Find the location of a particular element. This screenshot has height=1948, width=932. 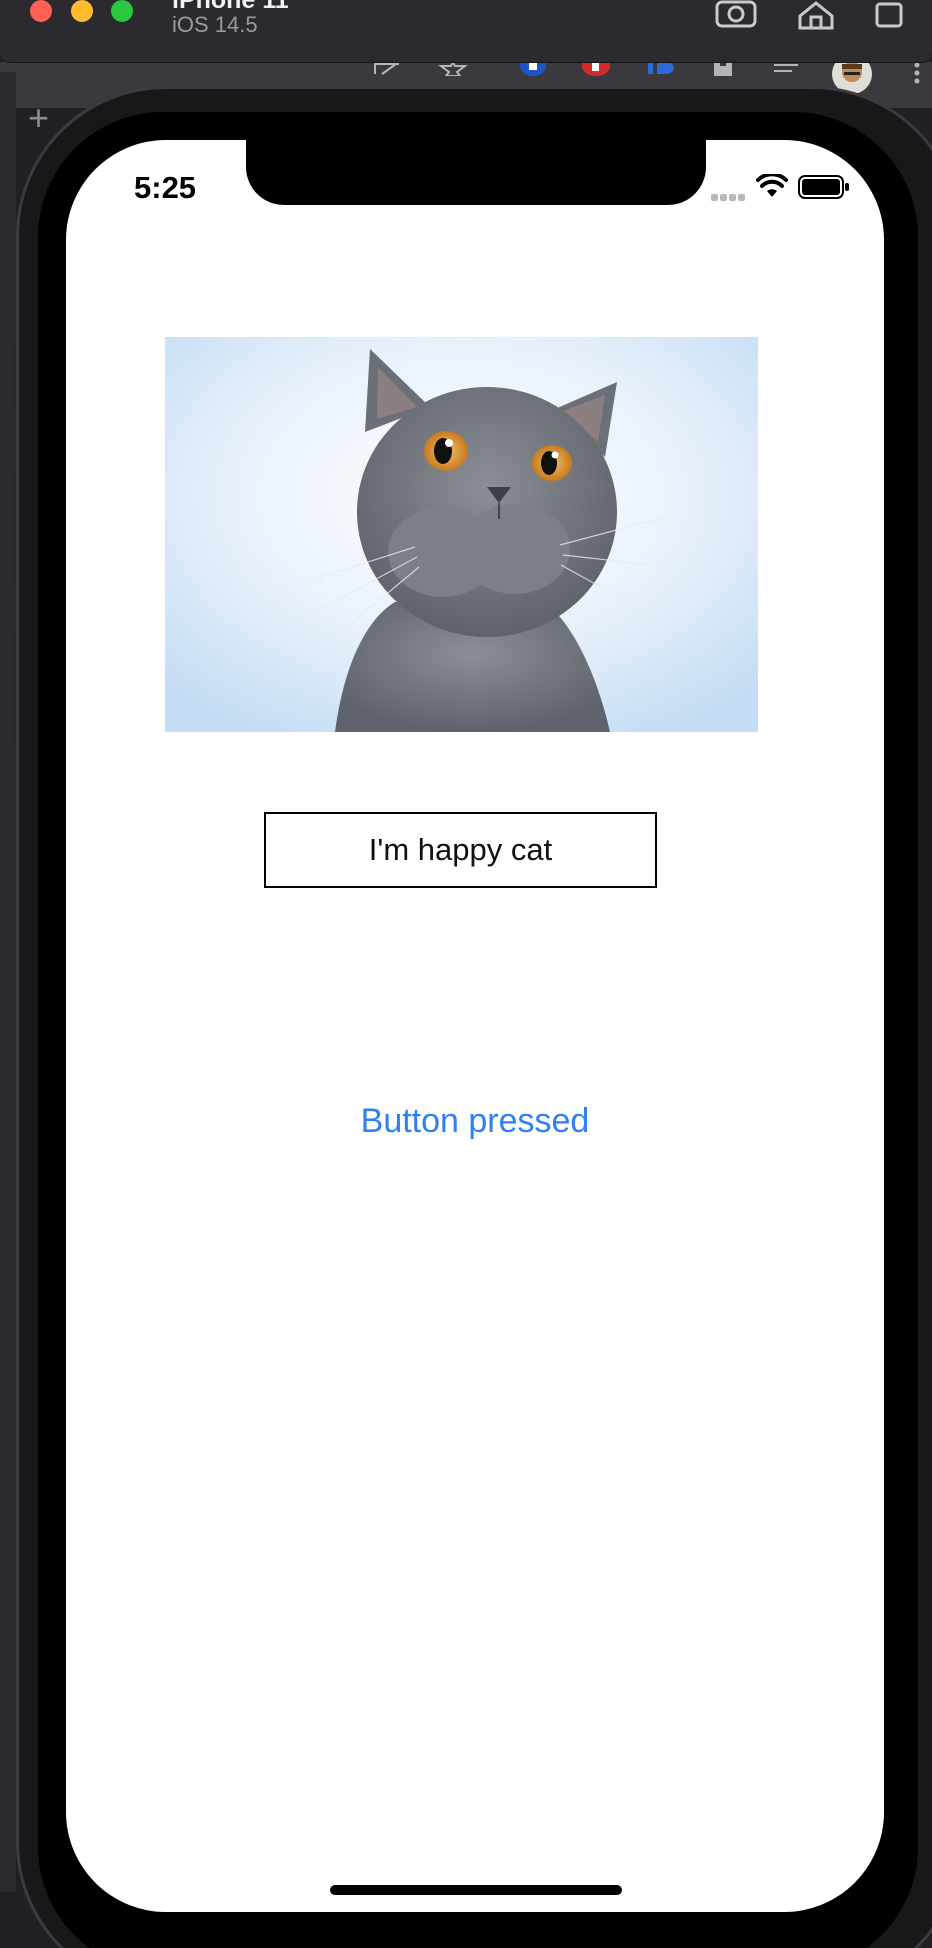

extension-id-icon is located at coordinates (661, 69).